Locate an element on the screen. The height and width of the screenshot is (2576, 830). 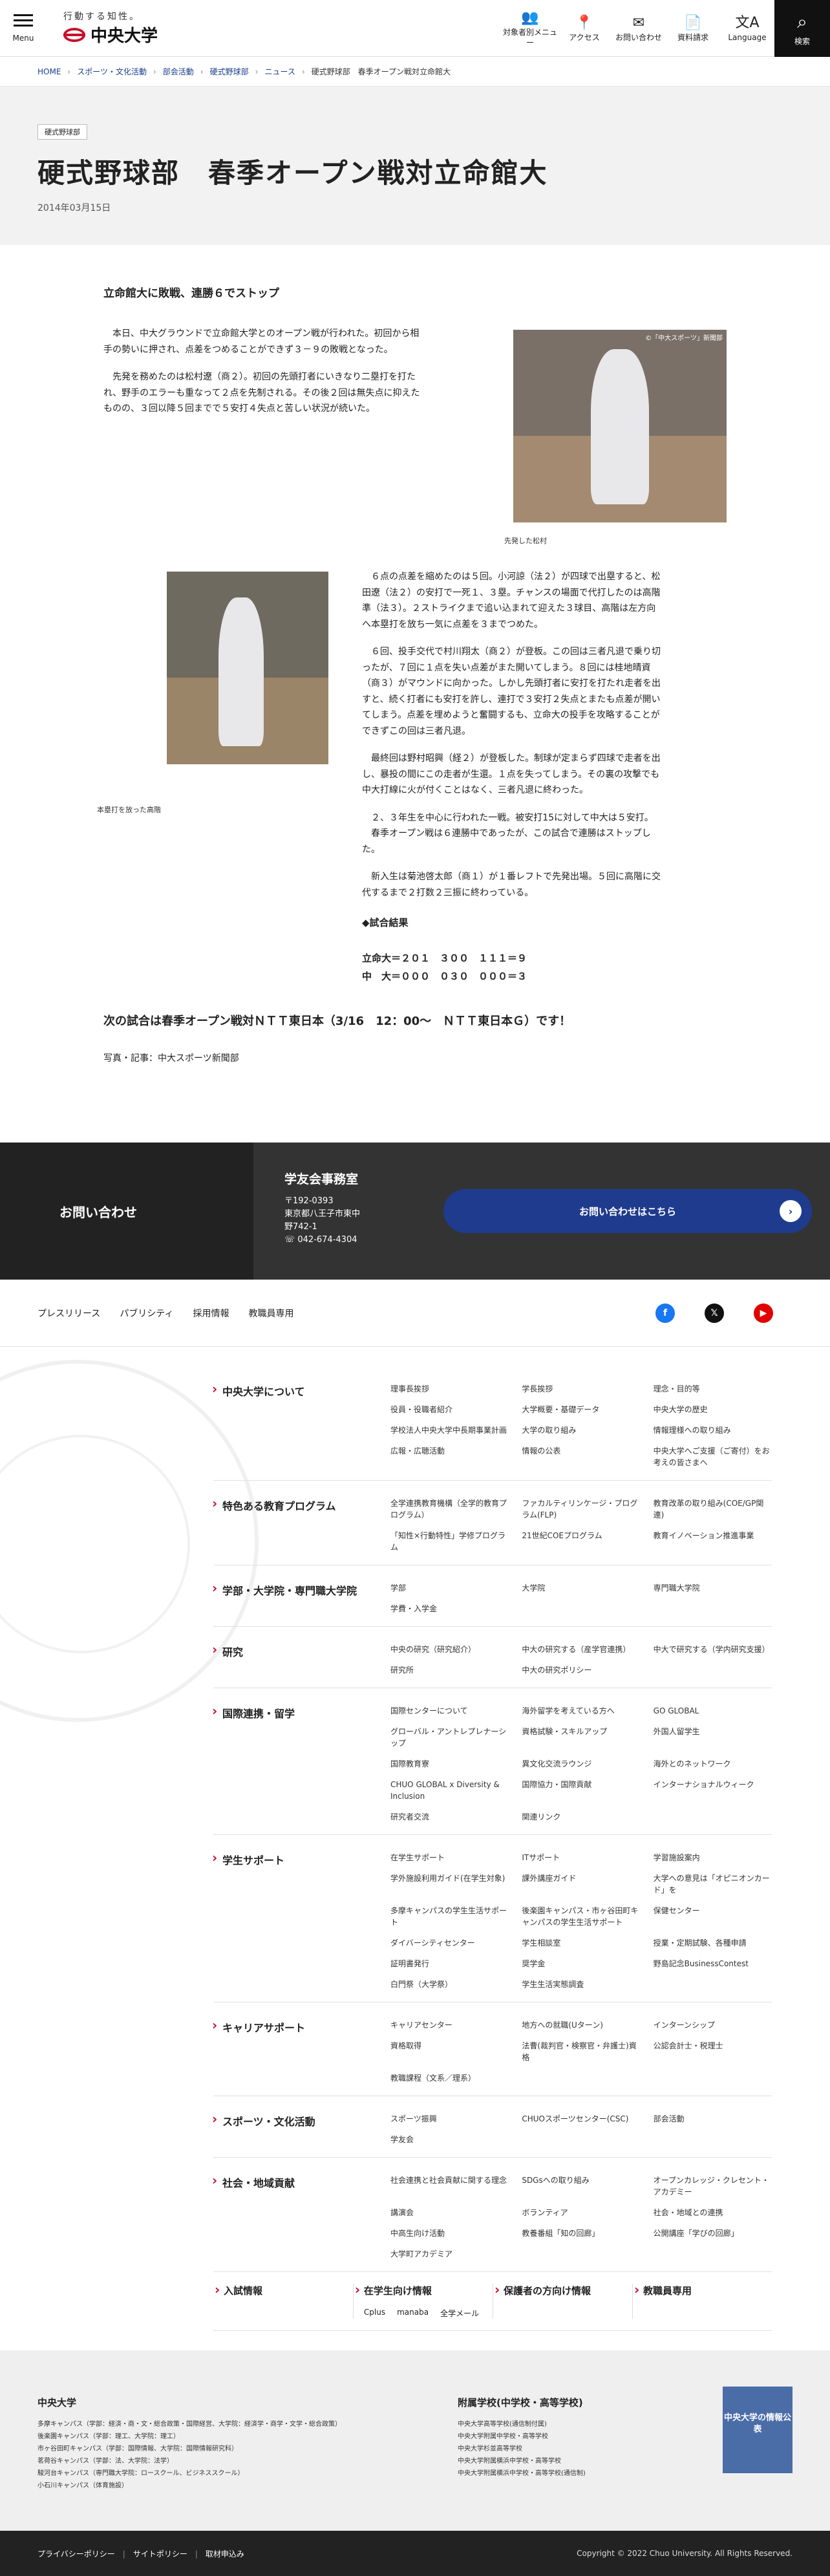
sitemap-link: キャリアセンター is located at coordinates (450, 2025).